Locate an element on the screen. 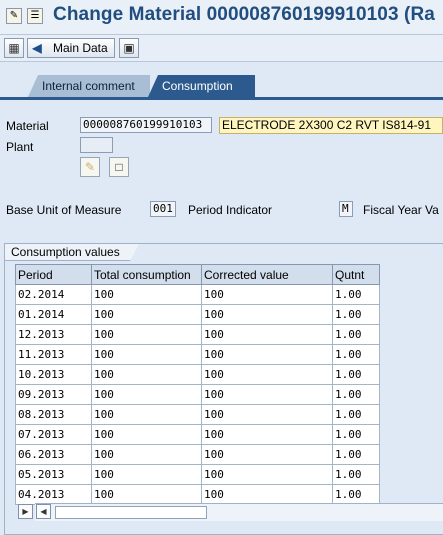 This screenshot has height=535, width=443. table-row: 07.2013 100 100 1.00 is located at coordinates (197, 434).